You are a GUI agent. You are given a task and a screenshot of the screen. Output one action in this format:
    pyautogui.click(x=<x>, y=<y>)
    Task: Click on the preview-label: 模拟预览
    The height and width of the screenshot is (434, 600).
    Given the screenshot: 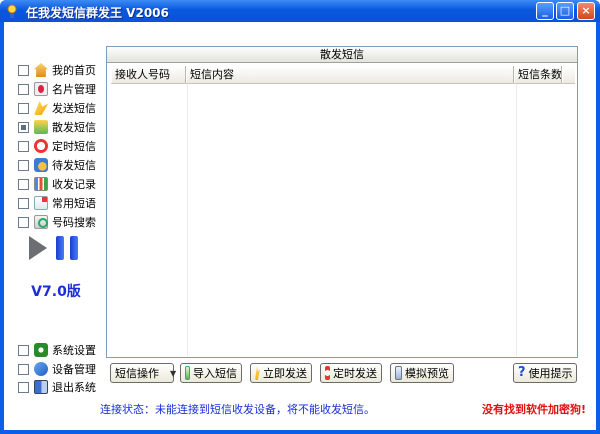 What is the action you would take?
    pyautogui.click(x=427, y=373)
    